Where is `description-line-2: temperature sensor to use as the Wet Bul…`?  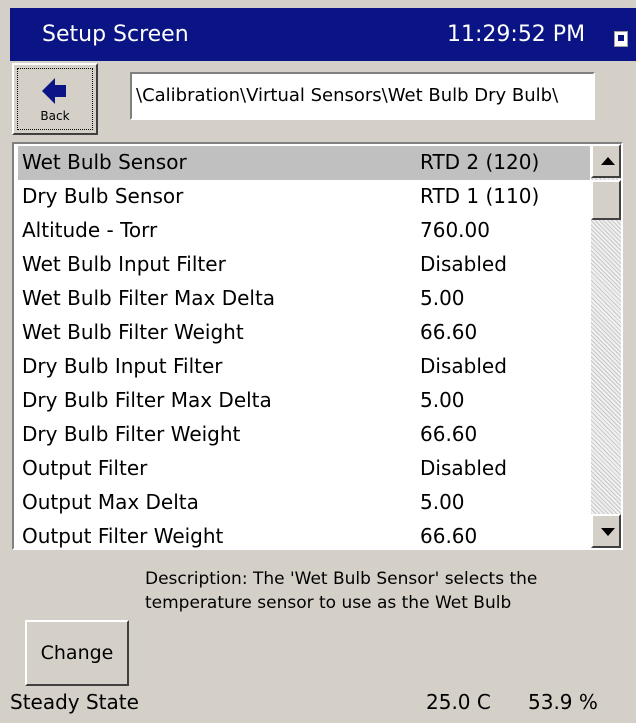
description-line-2: temperature sensor to use as the Wet Bul… is located at coordinates (328, 603).